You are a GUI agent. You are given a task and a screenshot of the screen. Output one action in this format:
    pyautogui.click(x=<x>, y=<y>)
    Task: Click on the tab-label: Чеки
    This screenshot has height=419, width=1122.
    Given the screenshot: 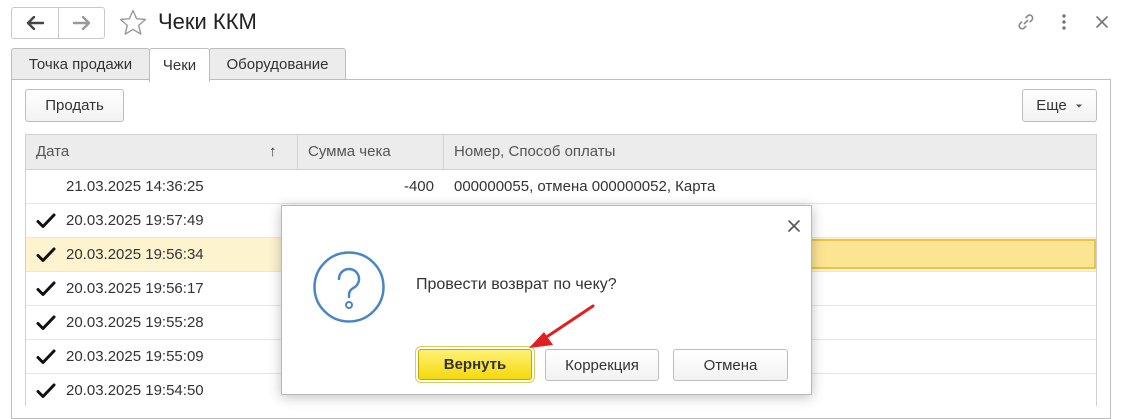 What is the action you would take?
    pyautogui.click(x=179, y=65)
    